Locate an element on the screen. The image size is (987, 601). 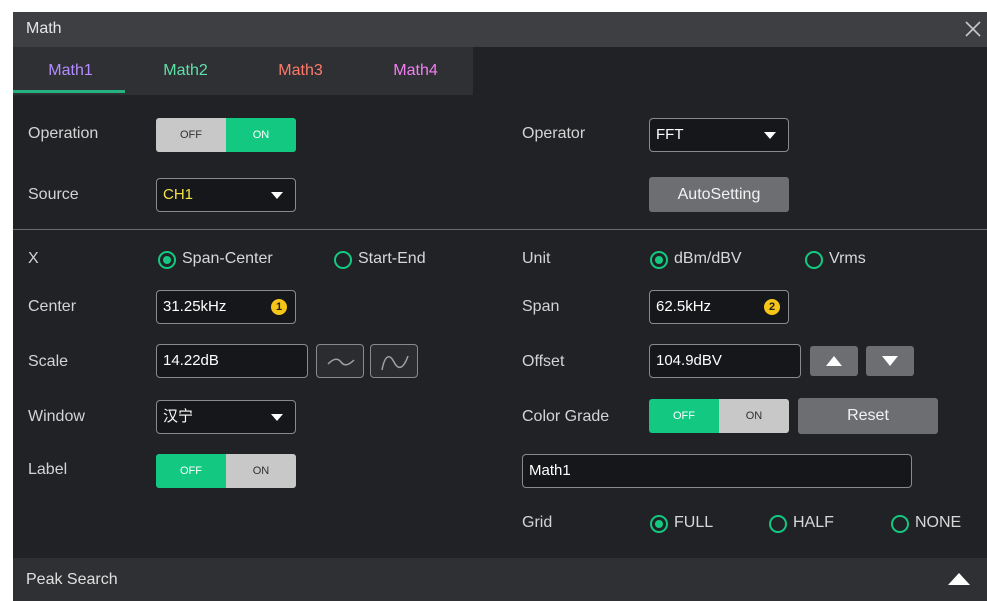
color-grade-off-option: OFF is located at coordinates (684, 416).